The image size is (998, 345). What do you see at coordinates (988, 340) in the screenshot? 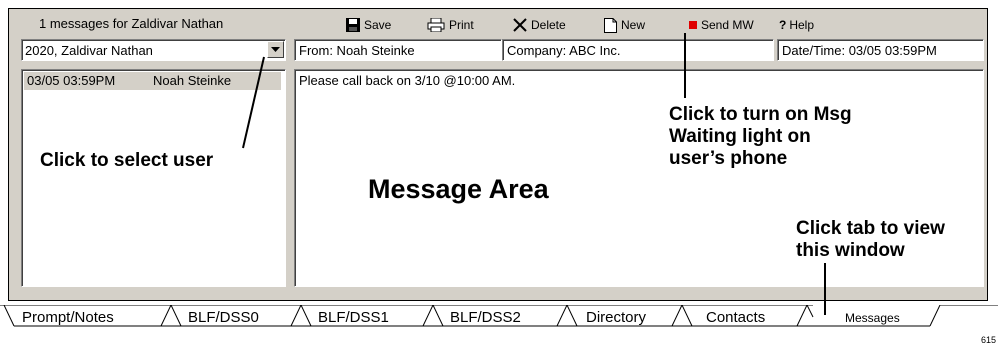
I see `figure-number: 615` at bounding box center [988, 340].